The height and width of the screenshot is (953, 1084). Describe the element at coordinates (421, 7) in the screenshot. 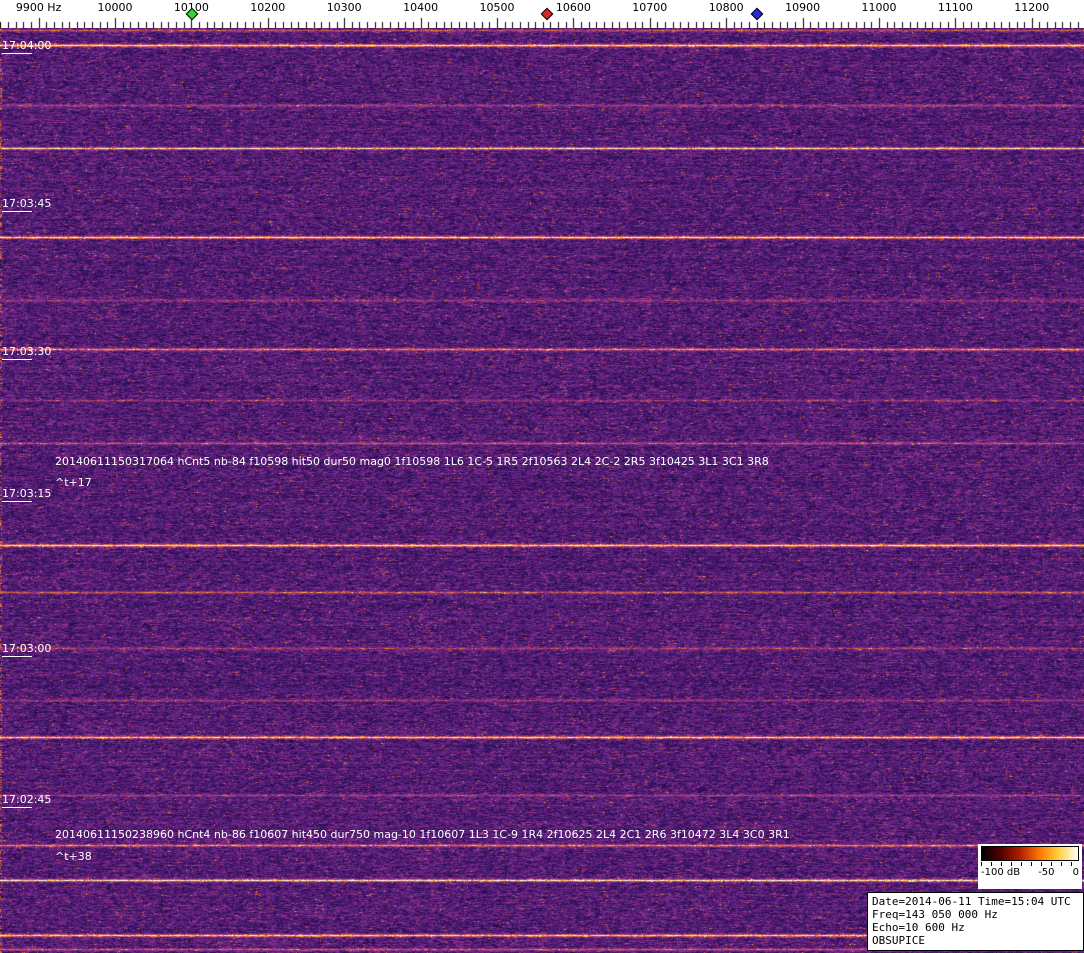

I see `freq-tick-label: 10400` at that location.